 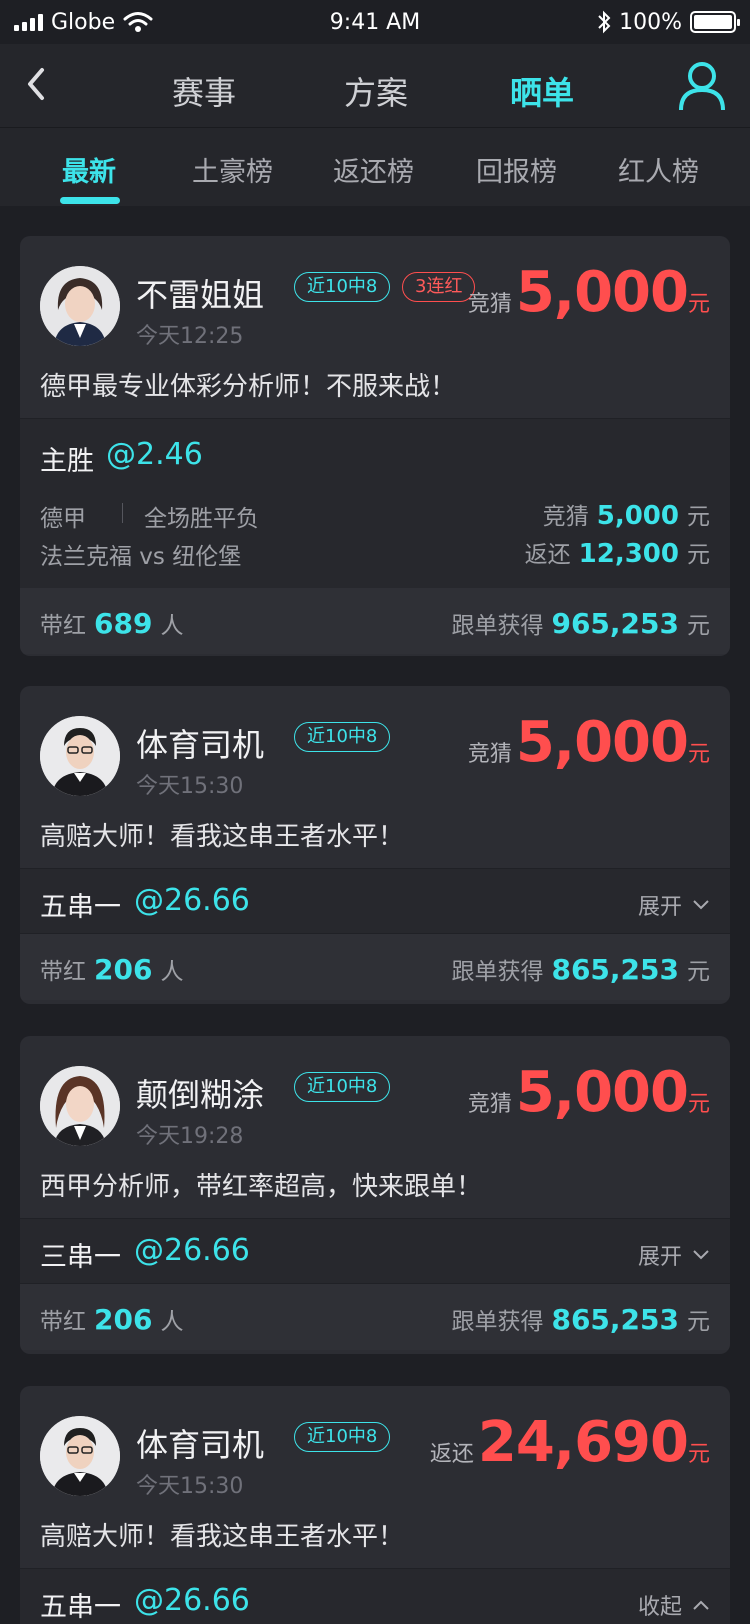 I want to click on tab-showcase: 晒单, so click(x=542, y=91).